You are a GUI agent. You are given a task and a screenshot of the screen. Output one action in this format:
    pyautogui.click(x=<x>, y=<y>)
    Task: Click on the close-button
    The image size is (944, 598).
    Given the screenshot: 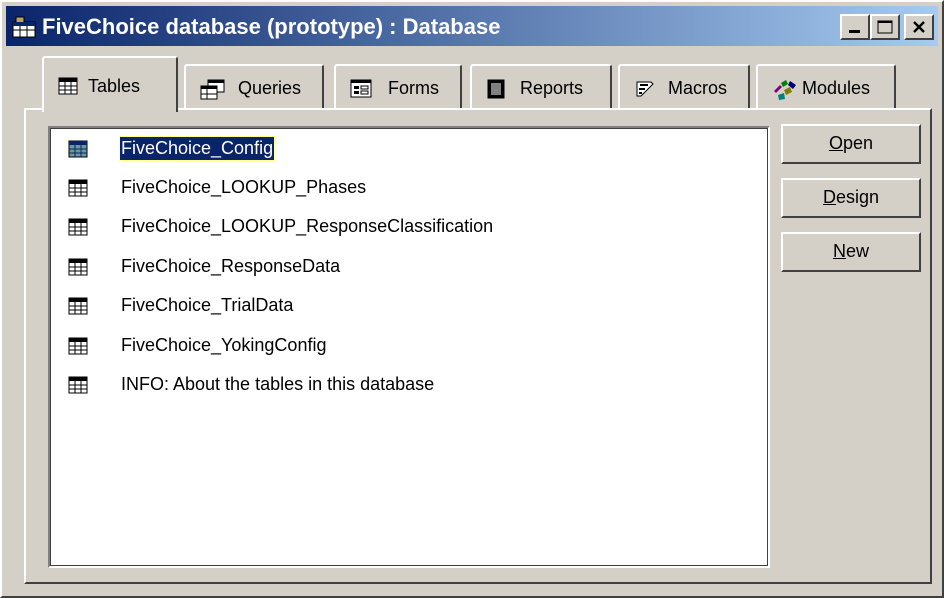 What is the action you would take?
    pyautogui.click(x=919, y=27)
    